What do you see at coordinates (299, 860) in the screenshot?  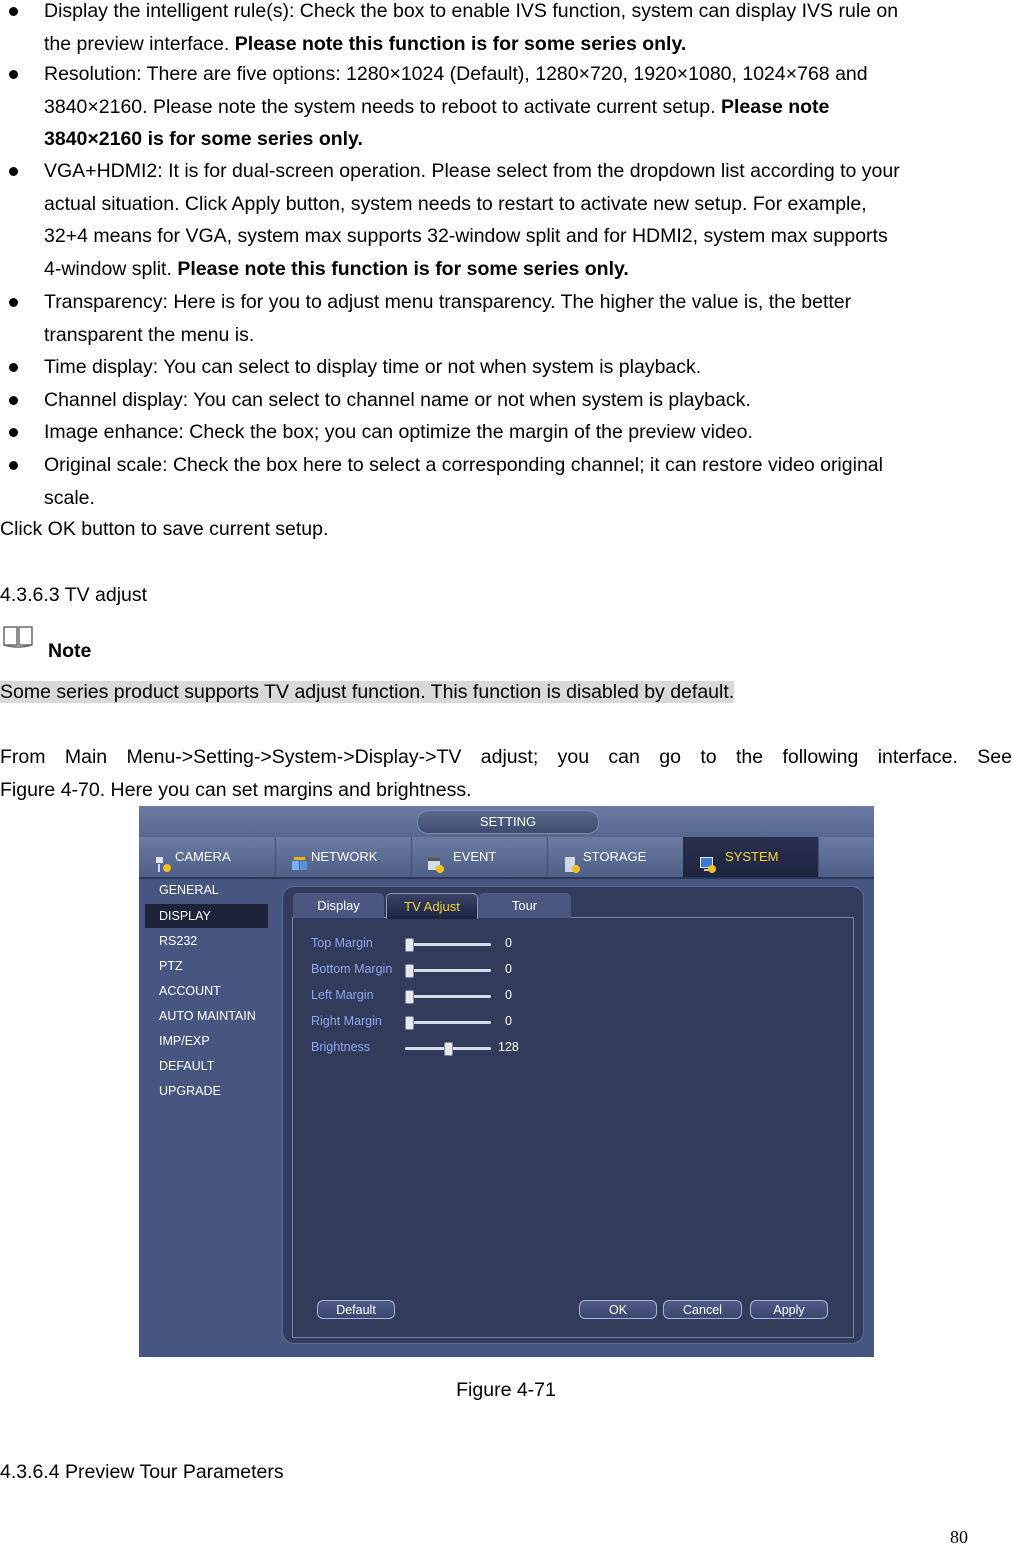 I see `network-icon` at bounding box center [299, 860].